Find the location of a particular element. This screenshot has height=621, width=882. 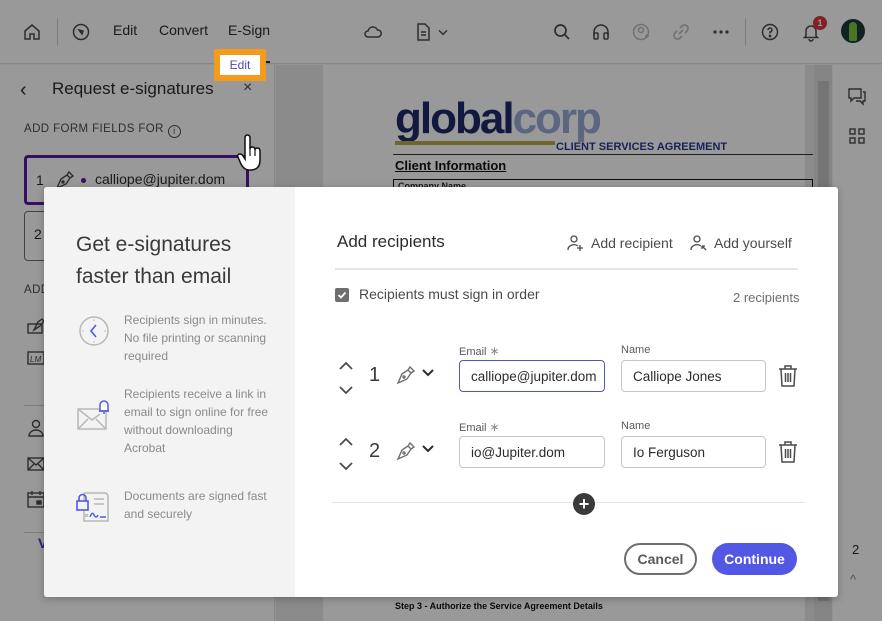

recipient-row: 2 Email ∗ Name io@Jupiter.dom Io Ferguson is located at coordinates (570, 450).